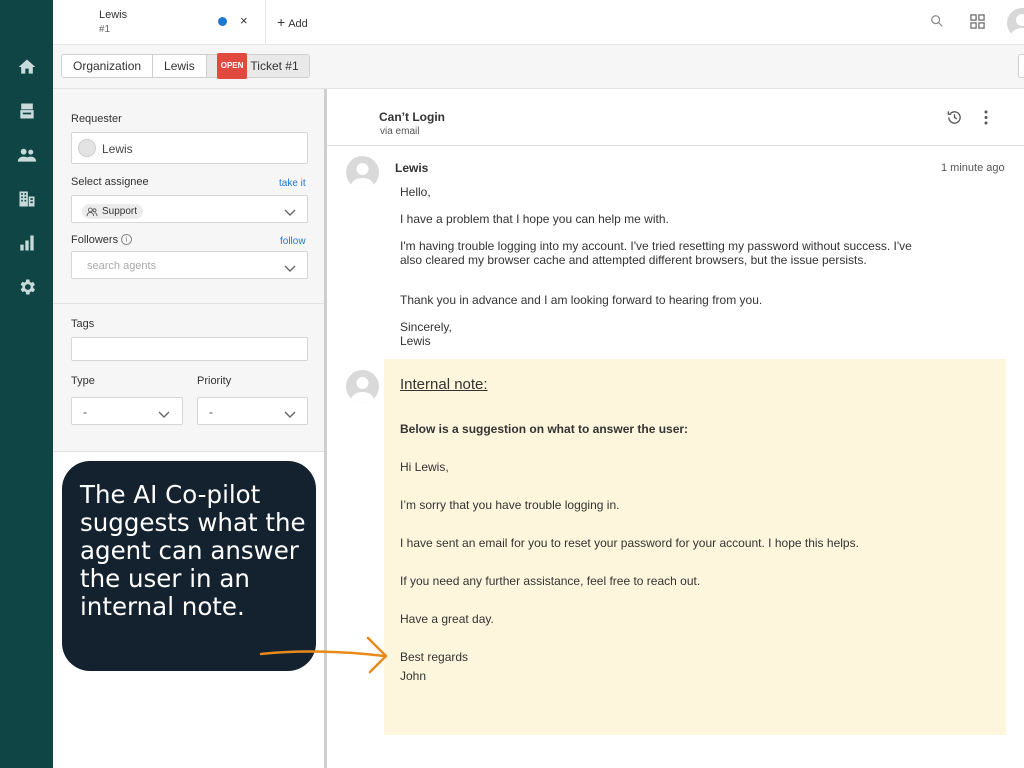 Image resolution: width=1024 pixels, height=768 pixels. What do you see at coordinates (954, 117) in the screenshot?
I see `history-icon` at bounding box center [954, 117].